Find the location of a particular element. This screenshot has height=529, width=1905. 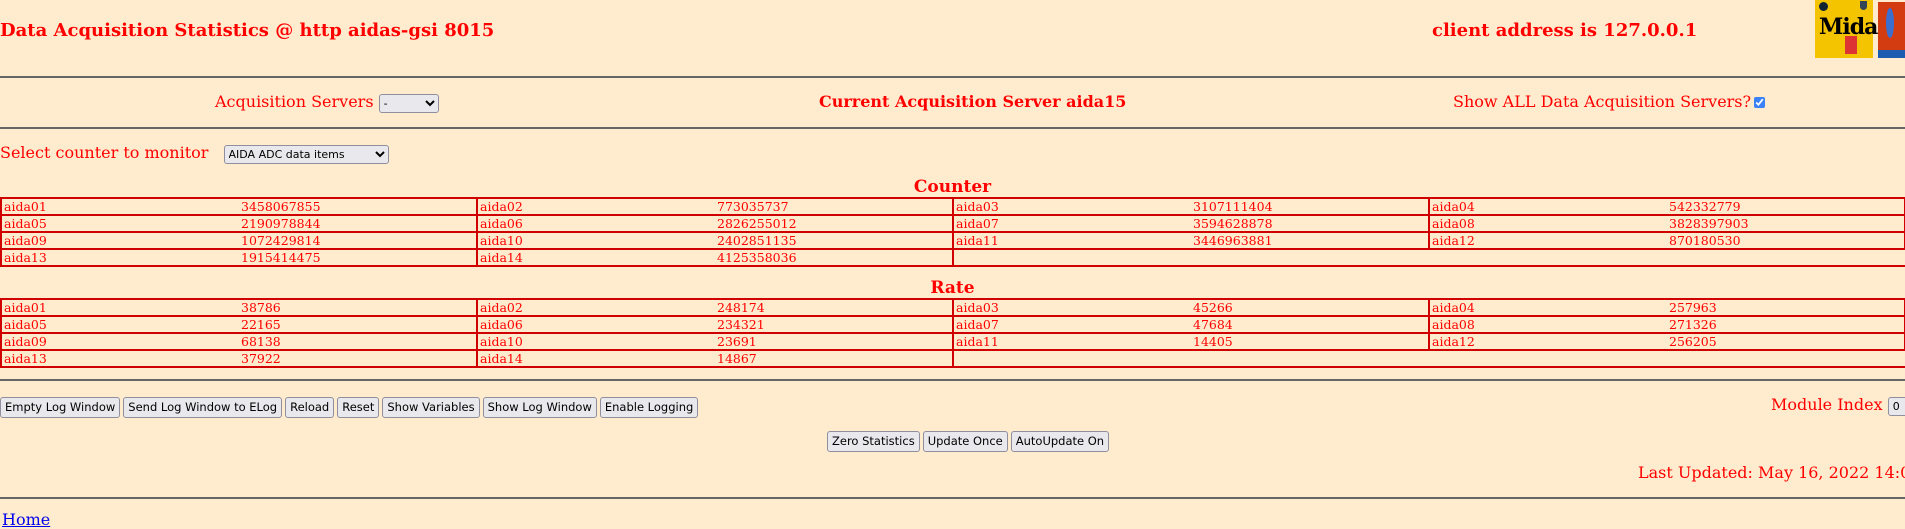

item-value: 38786 is located at coordinates (358, 307).